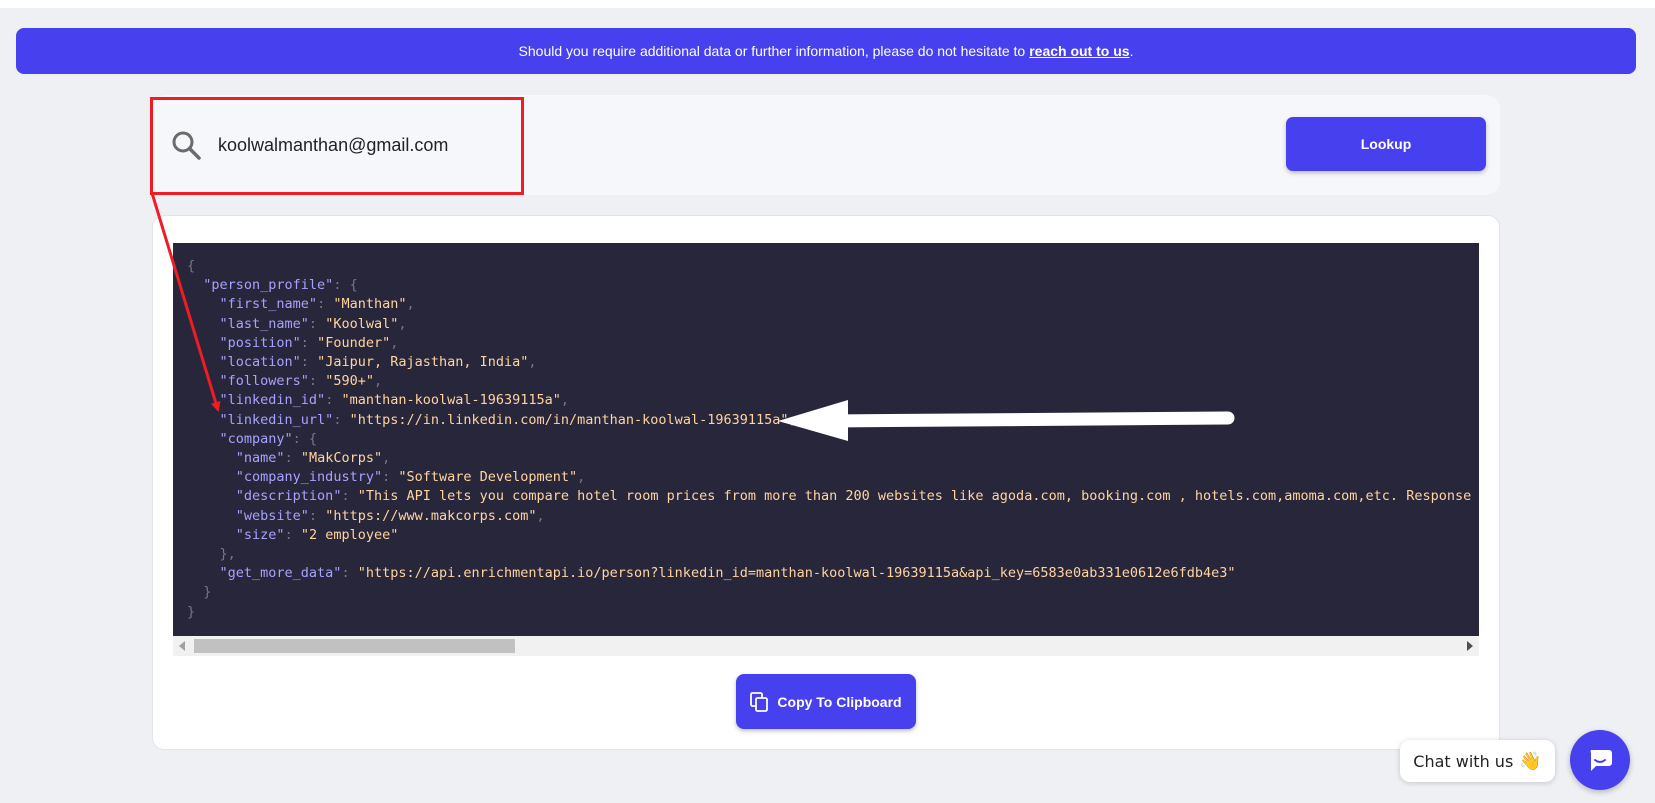 The height and width of the screenshot is (803, 1655). What do you see at coordinates (264, 323) in the screenshot?
I see `json-key: "last_name"` at bounding box center [264, 323].